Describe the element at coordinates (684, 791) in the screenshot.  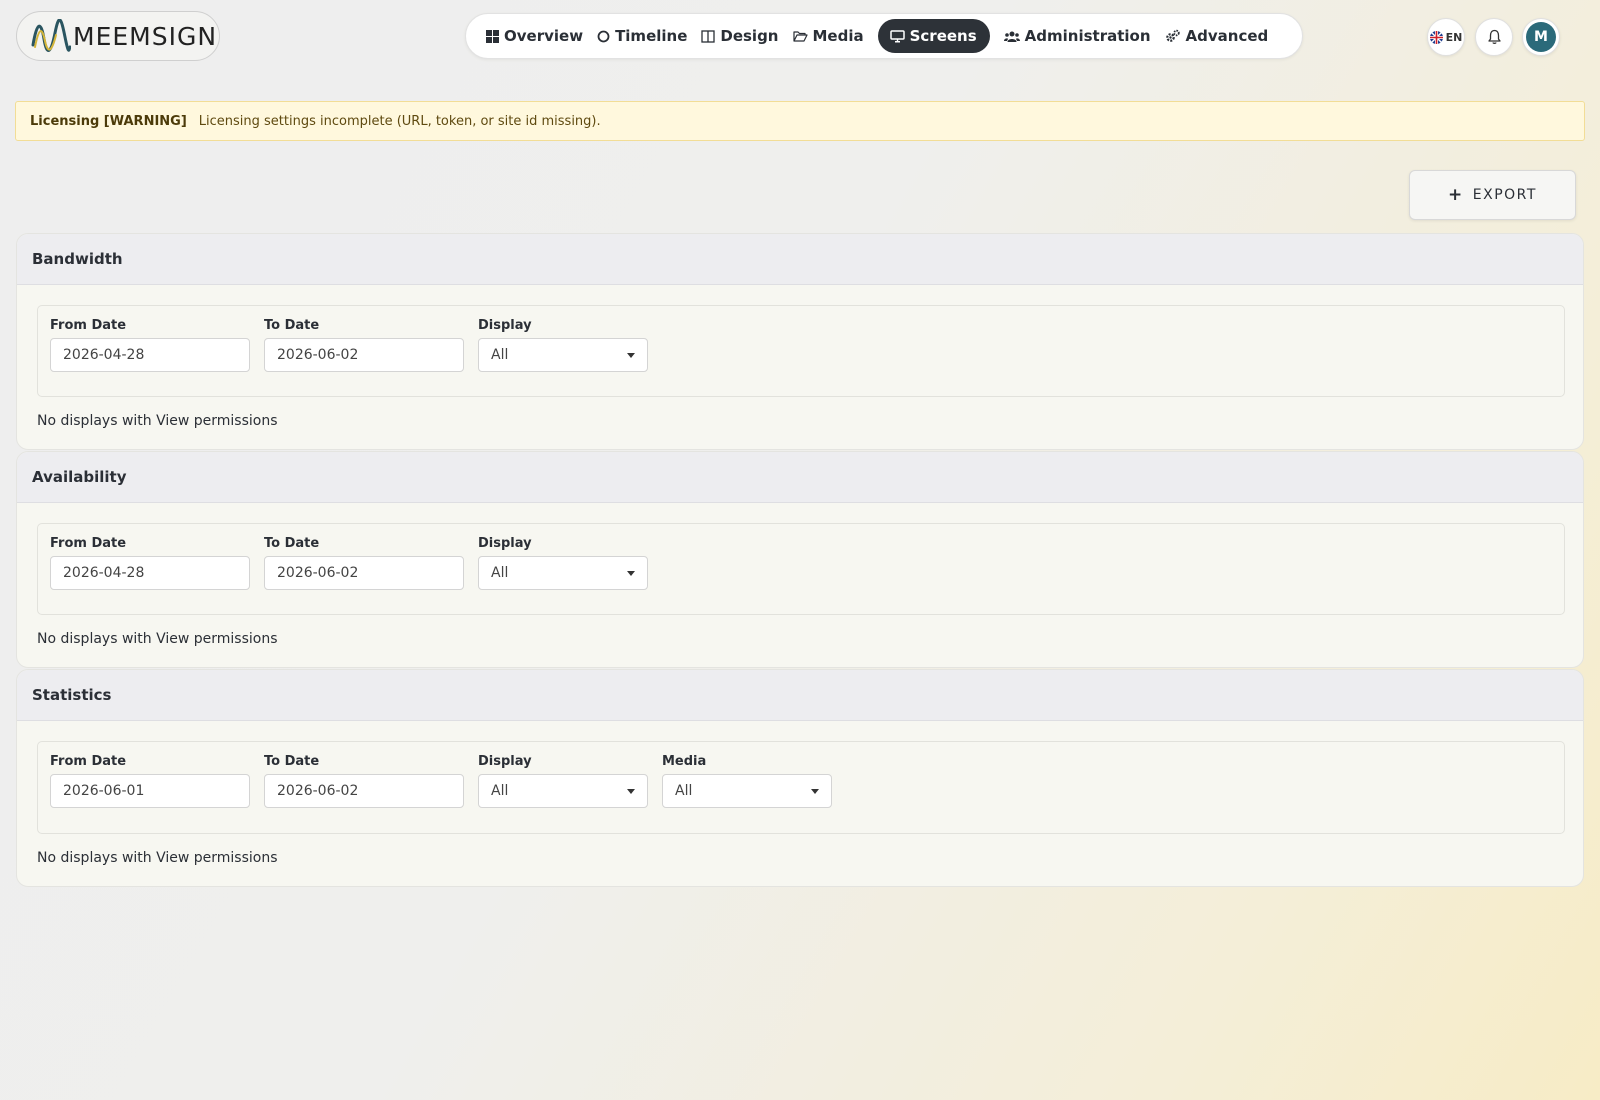
I see `media-select-value: All` at that location.